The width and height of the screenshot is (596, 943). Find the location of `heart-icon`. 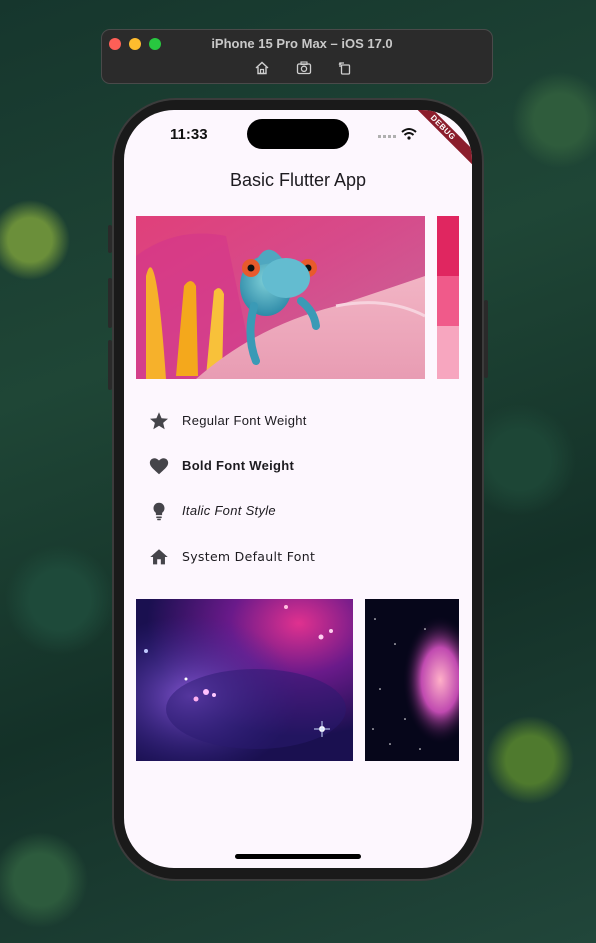

heart-icon is located at coordinates (159, 466).